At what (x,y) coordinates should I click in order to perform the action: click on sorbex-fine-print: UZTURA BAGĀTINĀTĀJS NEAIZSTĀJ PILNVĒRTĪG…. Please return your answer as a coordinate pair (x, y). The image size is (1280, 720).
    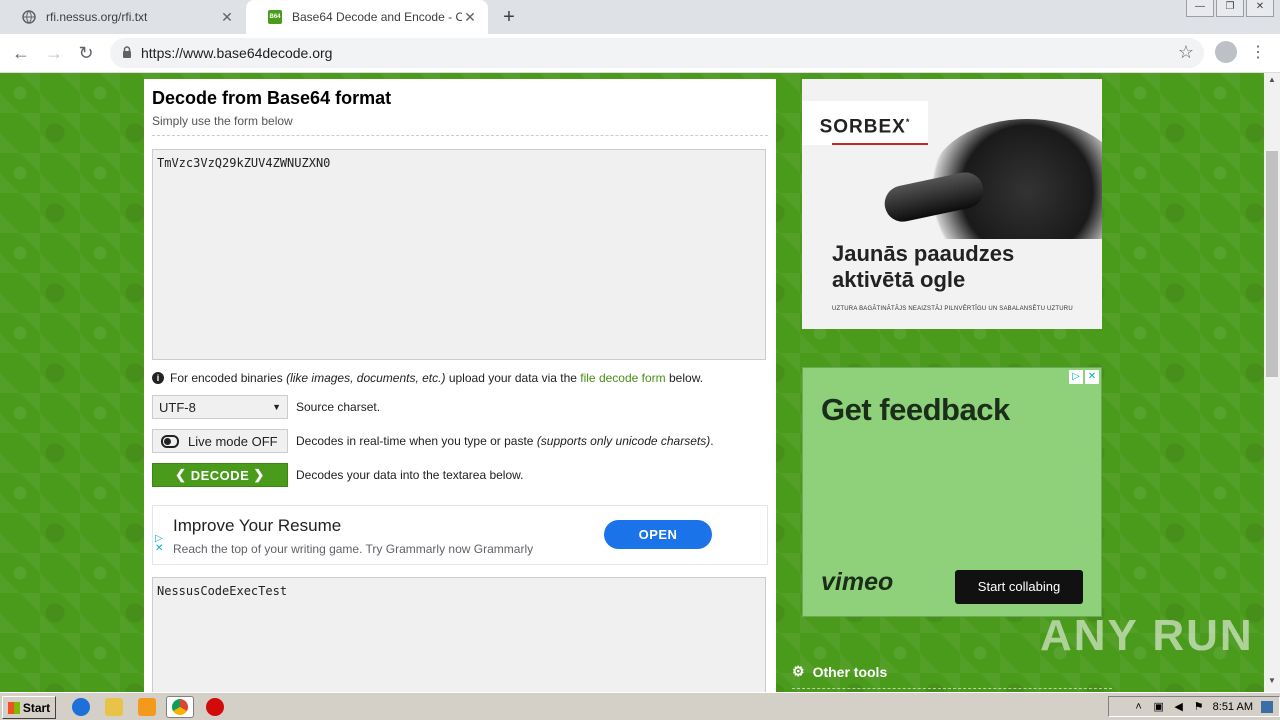
    Looking at the image, I should click on (952, 309).